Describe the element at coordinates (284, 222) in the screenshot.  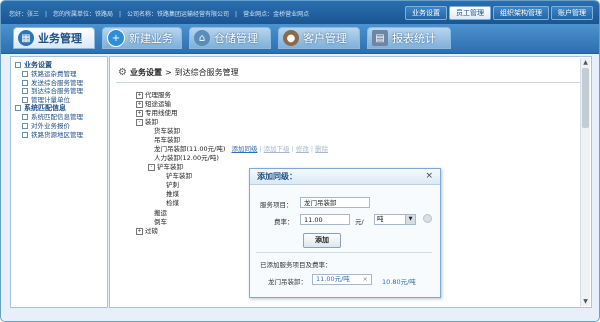
I see `rate-label: 费率：` at that location.